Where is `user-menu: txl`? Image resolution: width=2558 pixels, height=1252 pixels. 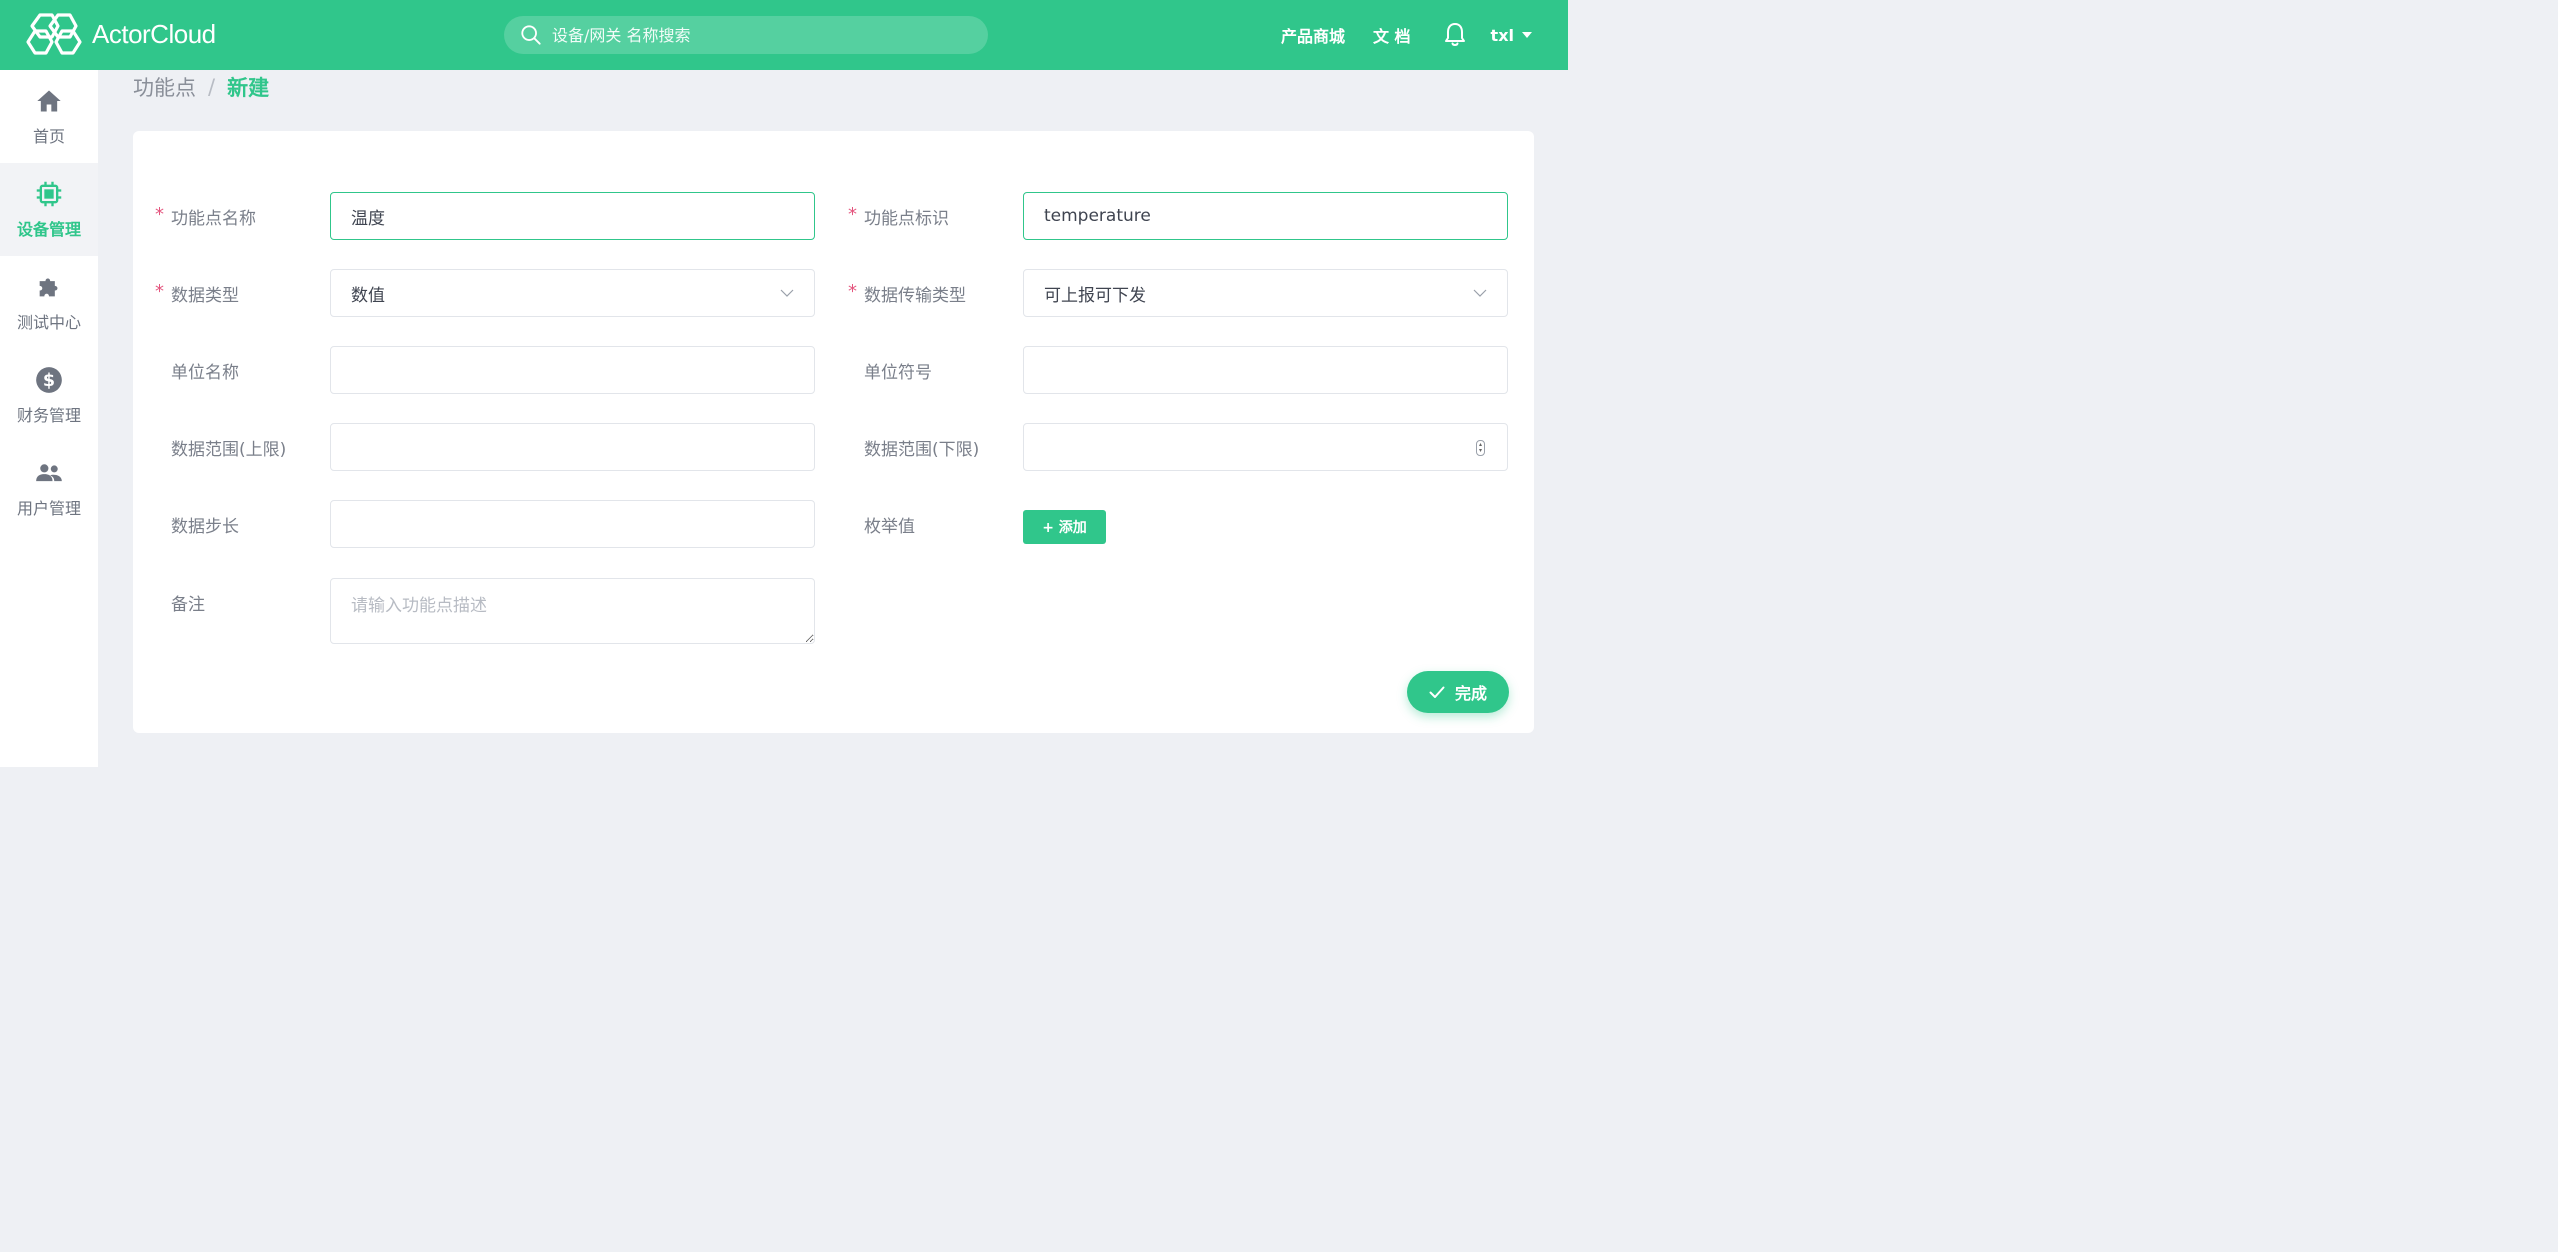
user-menu: txl is located at coordinates (1511, 35).